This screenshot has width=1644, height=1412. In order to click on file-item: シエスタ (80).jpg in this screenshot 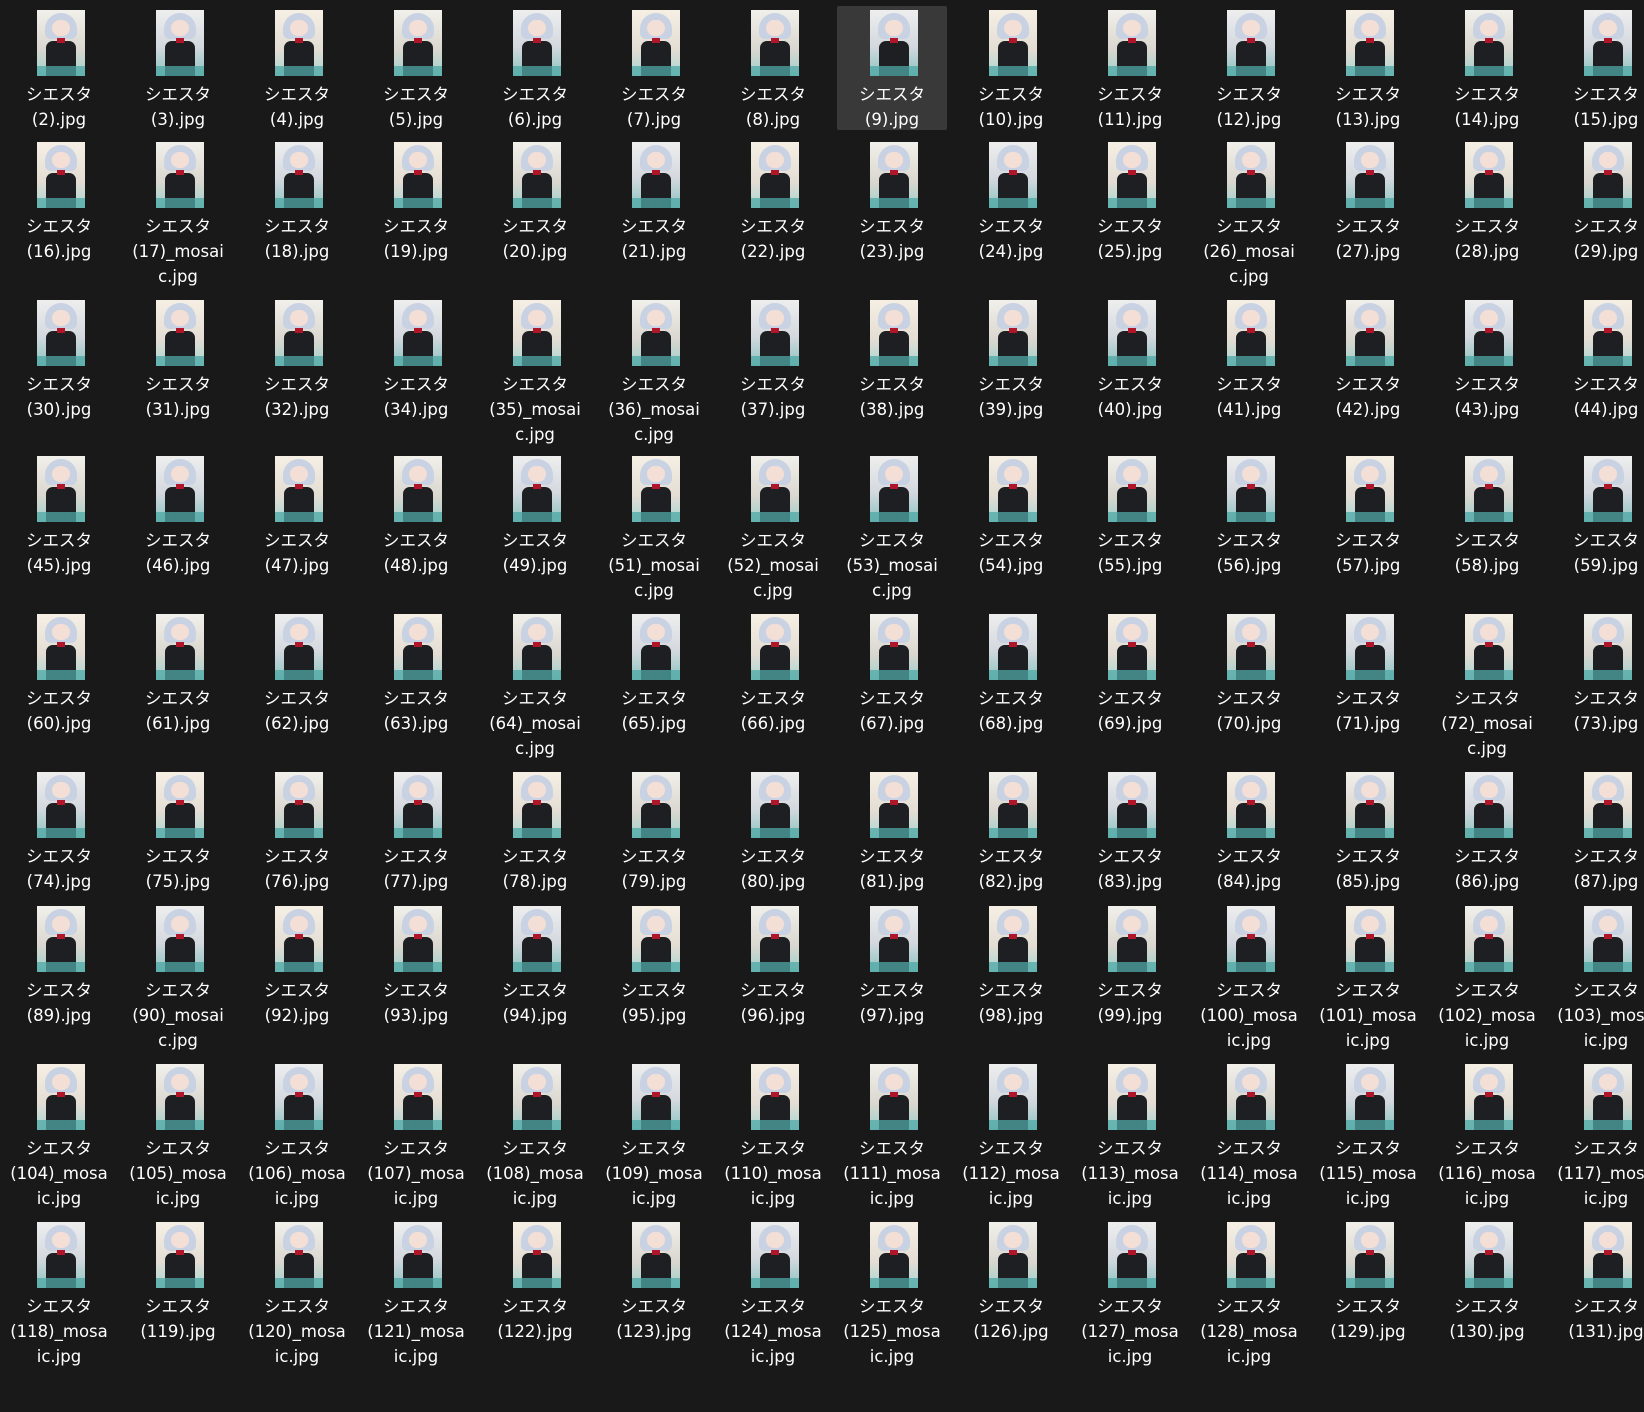, I will do `click(773, 830)`.